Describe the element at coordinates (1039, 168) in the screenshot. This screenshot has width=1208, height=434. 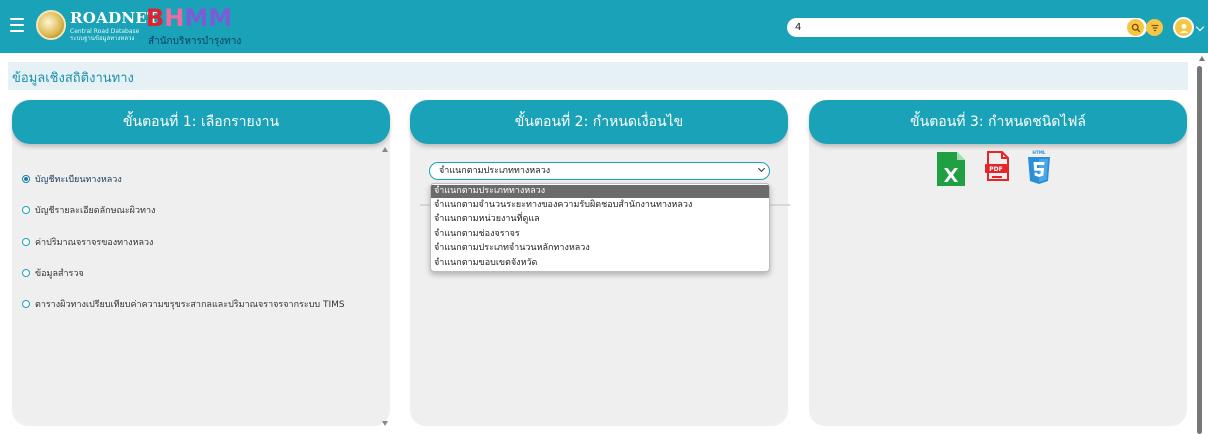
I see `html5-icon: HTML` at that location.